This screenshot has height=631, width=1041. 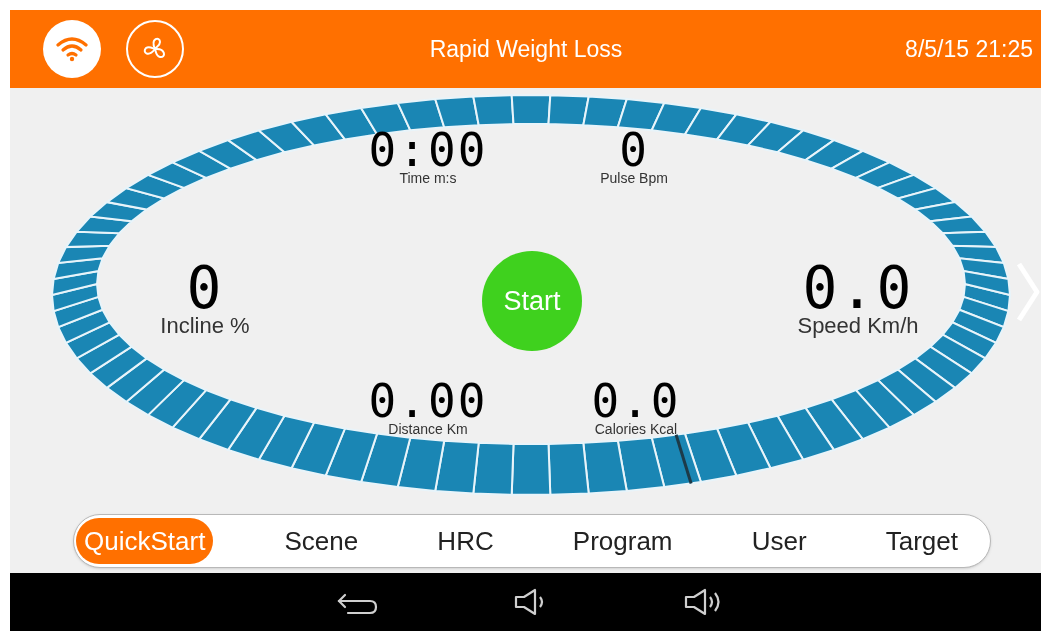 What do you see at coordinates (72, 49) in the screenshot?
I see `wifi-icon` at bounding box center [72, 49].